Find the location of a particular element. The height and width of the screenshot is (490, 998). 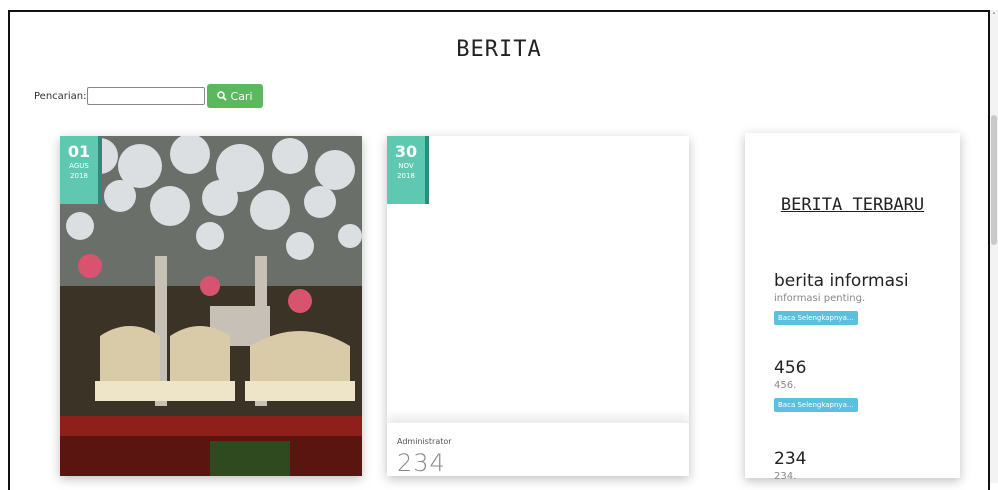

date-month: NOV is located at coordinates (406, 166).